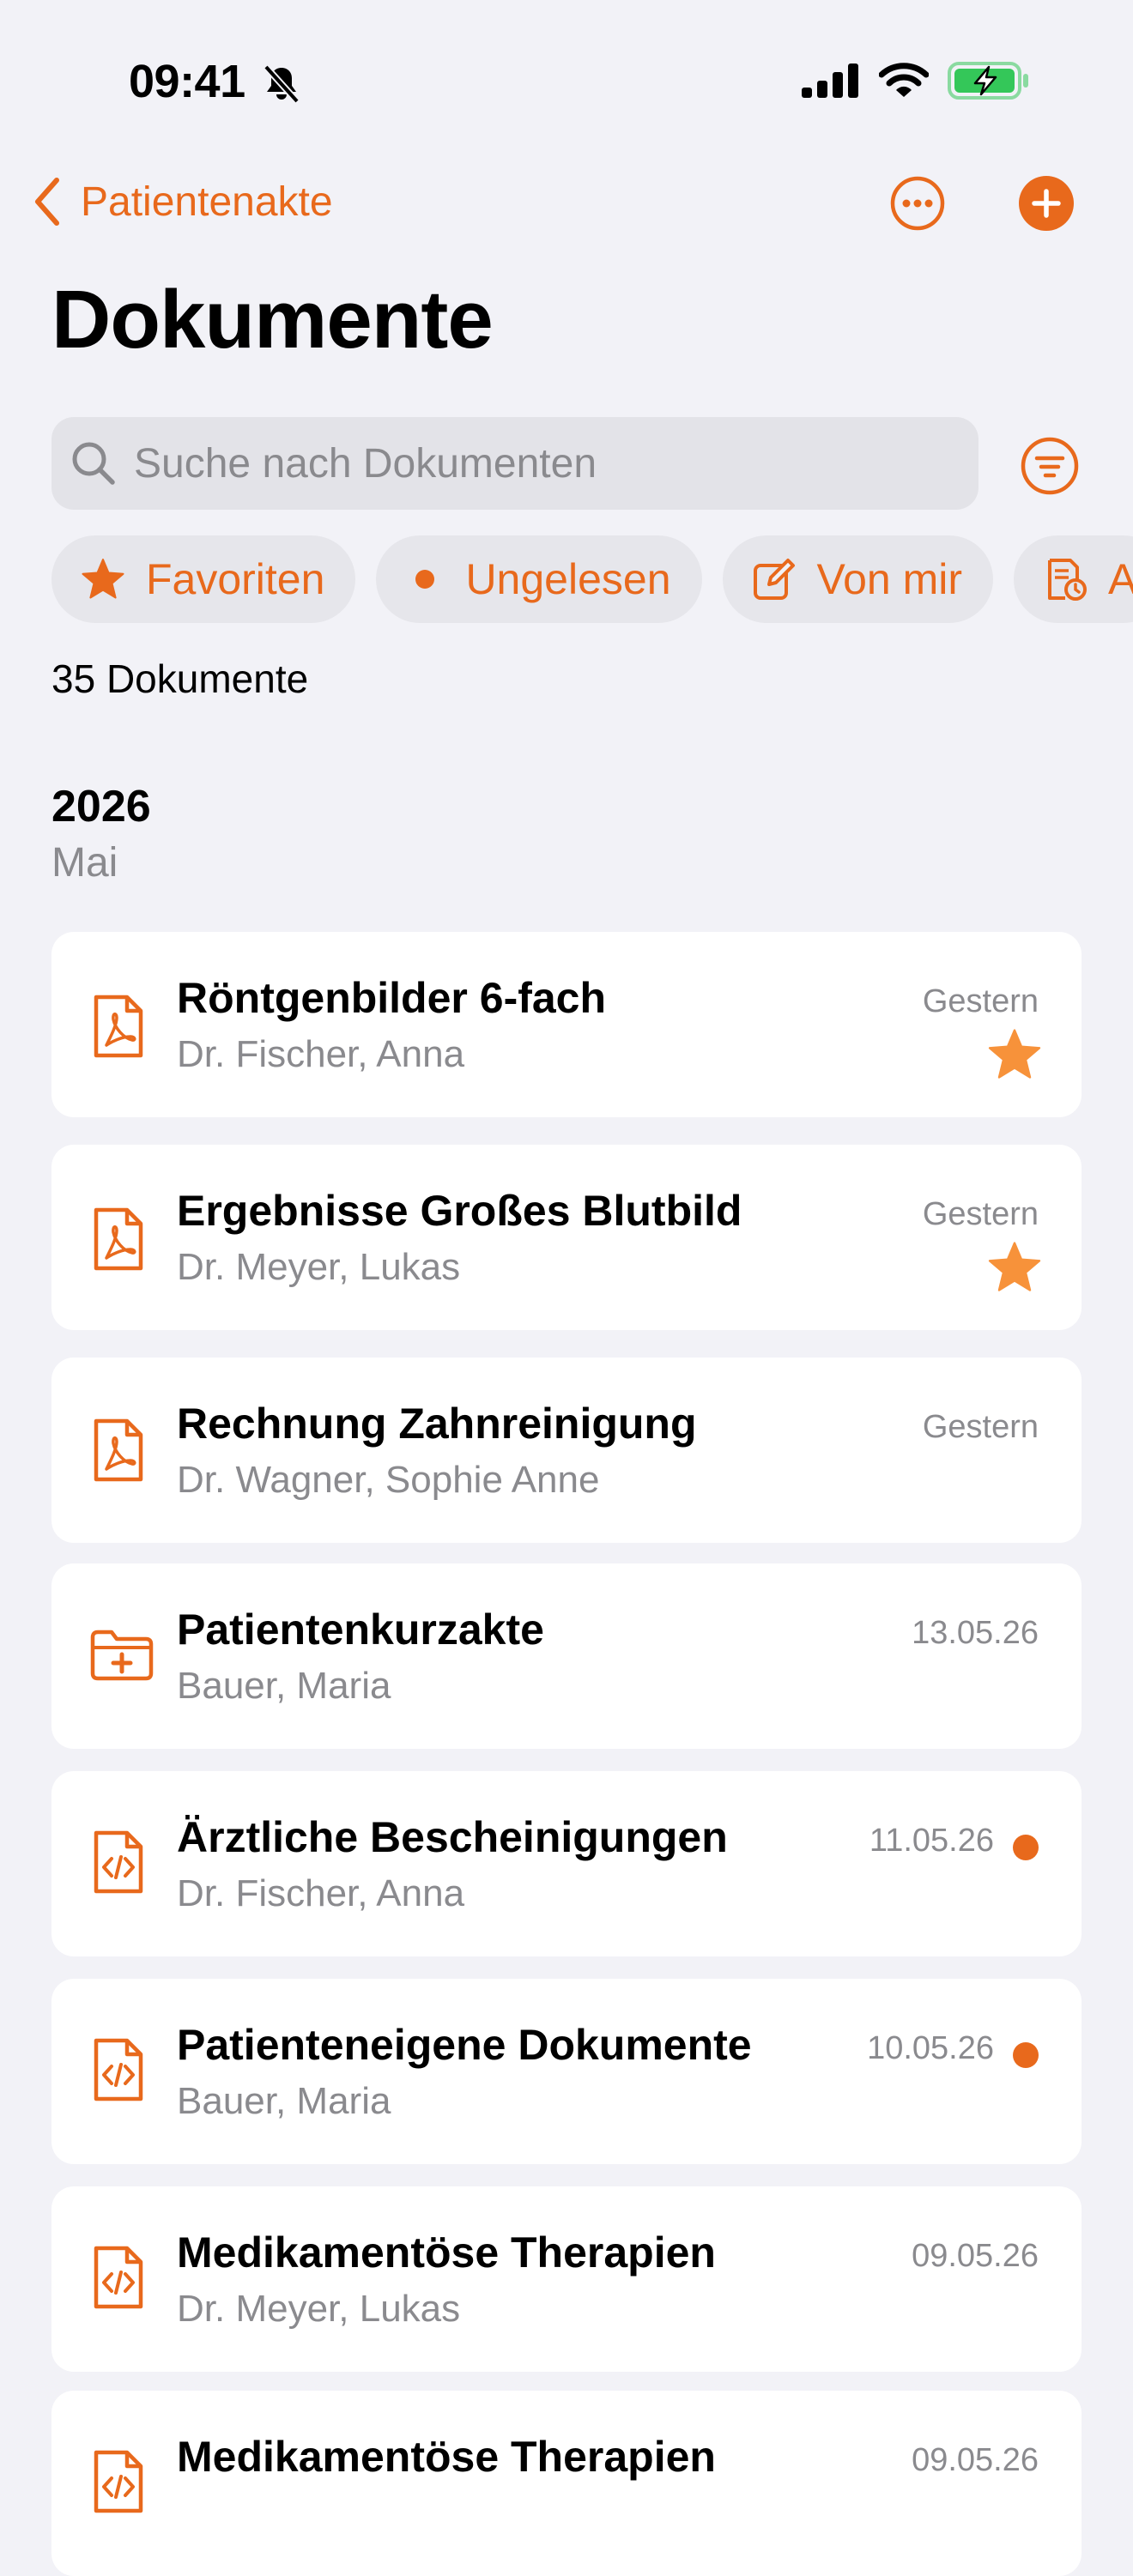 This screenshot has height=2576, width=1133. Describe the element at coordinates (122, 1655) in the screenshot. I see `medical-folder-icon` at that location.